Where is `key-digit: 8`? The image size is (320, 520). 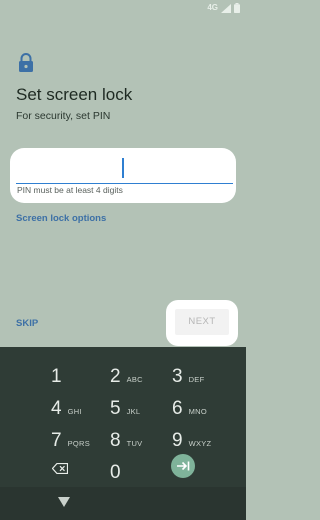 key-digit: 8 is located at coordinates (115, 440).